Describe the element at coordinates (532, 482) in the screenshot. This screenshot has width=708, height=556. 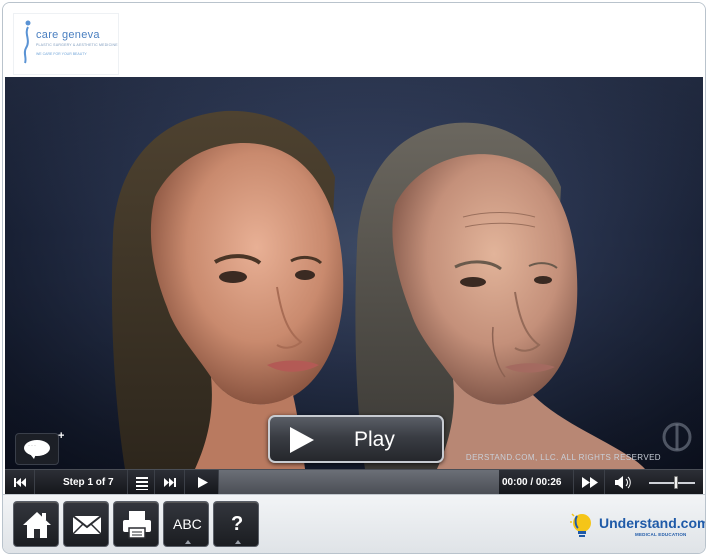
I see `time-display: 00:00 / 00:26` at that location.